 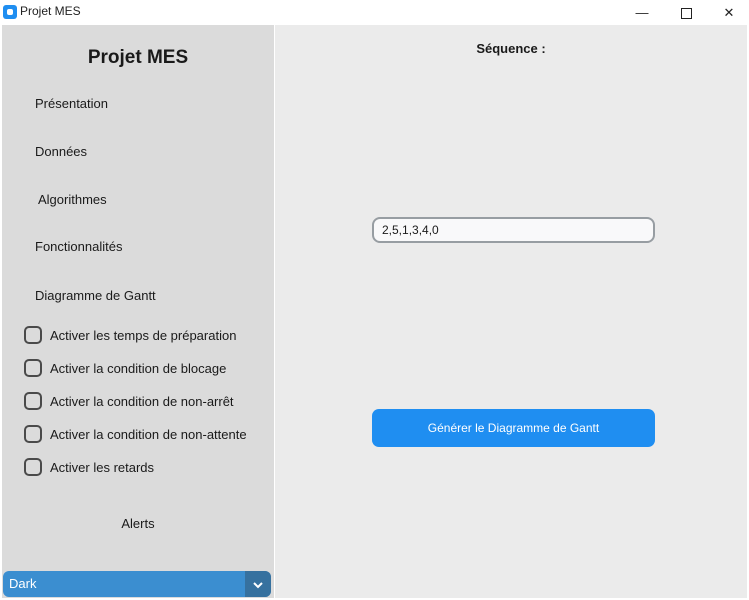 What do you see at coordinates (513, 428) in the screenshot?
I see `generate-gantt-button: Générer le Diagramme de Gantt` at bounding box center [513, 428].